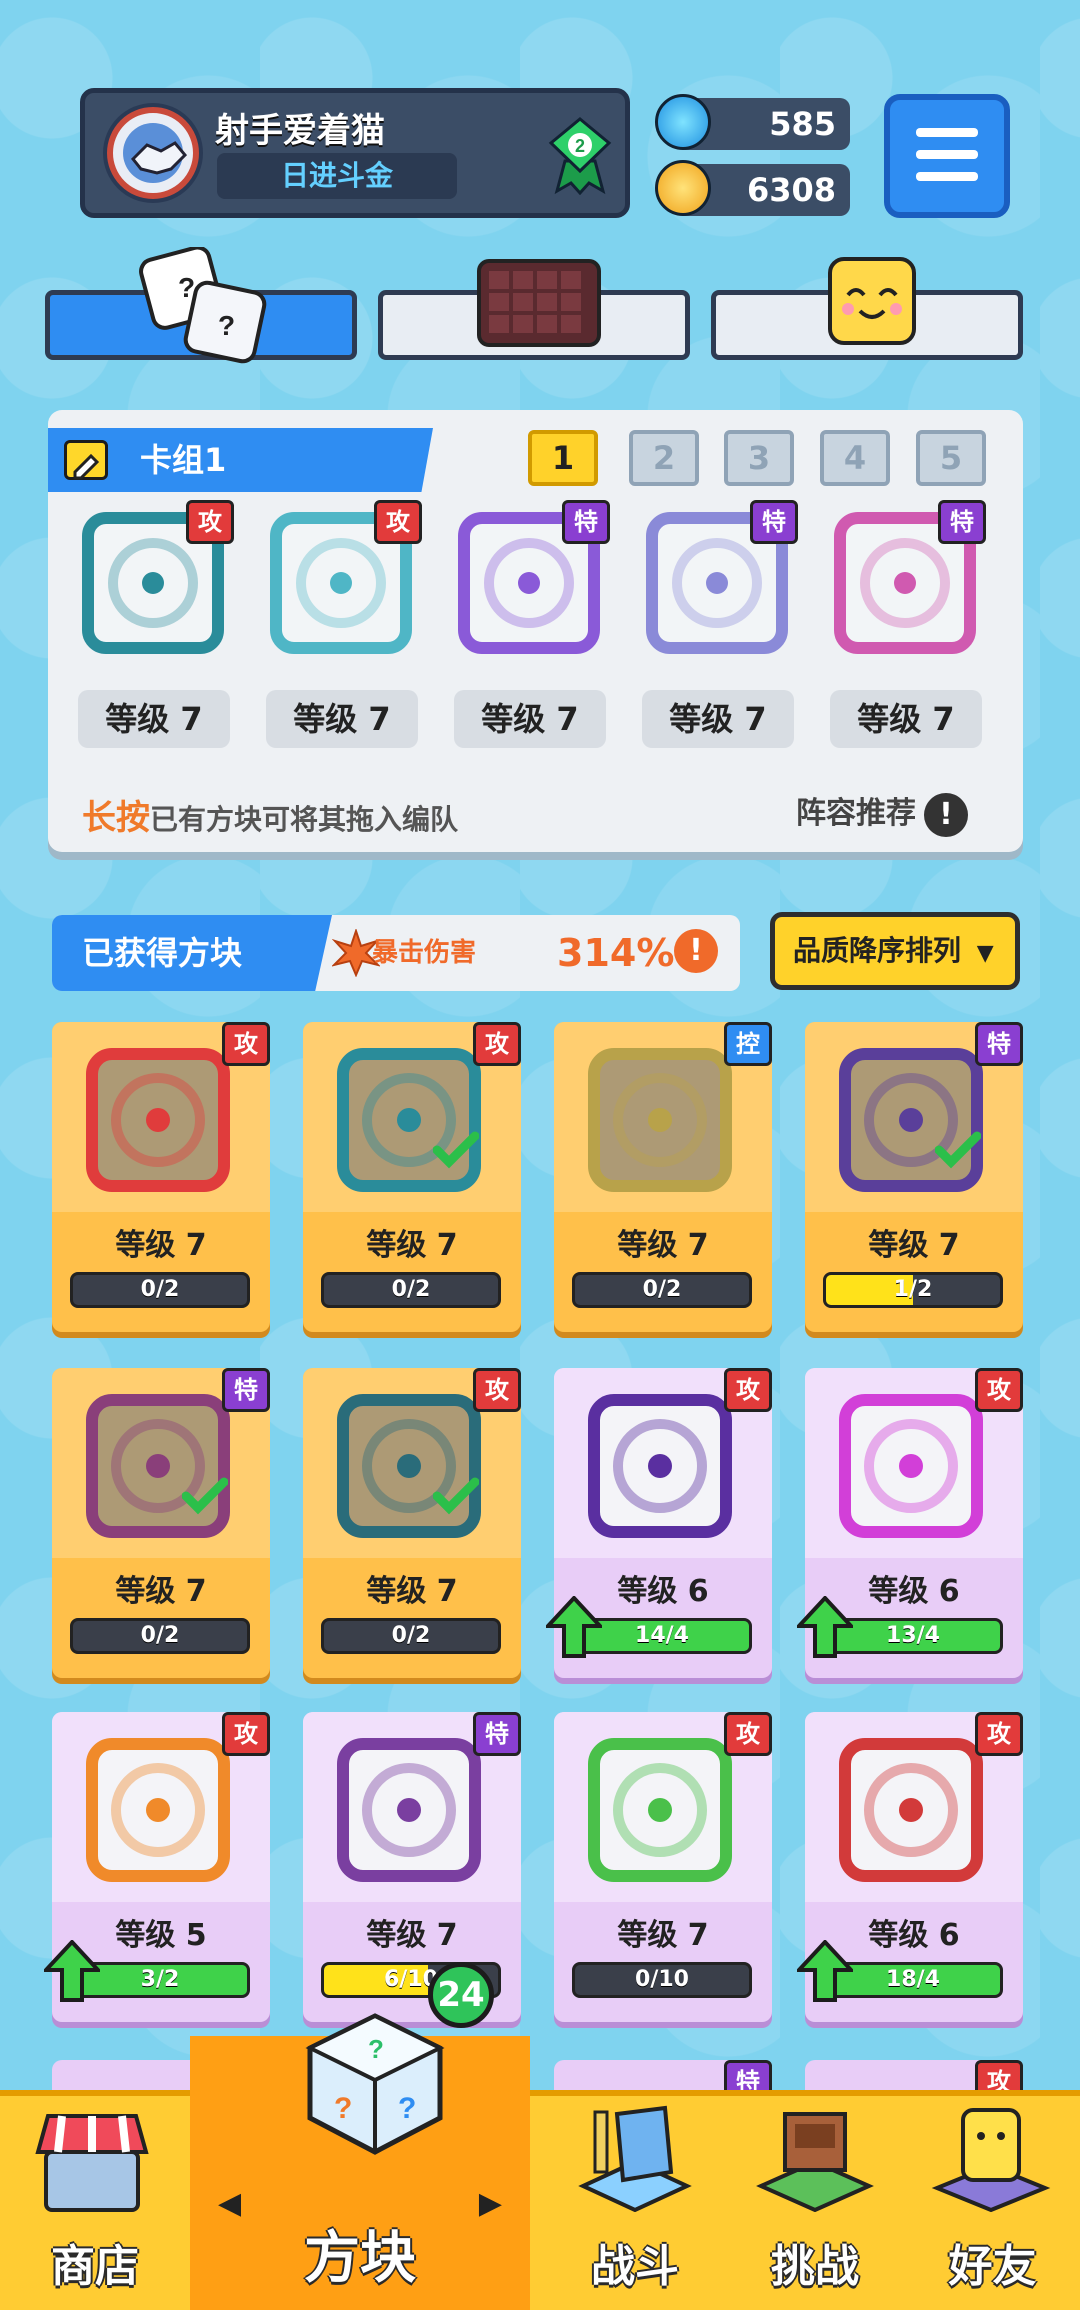  What do you see at coordinates (424, 953) in the screenshot?
I see `crit-label: 暴击伤害` at bounding box center [424, 953].